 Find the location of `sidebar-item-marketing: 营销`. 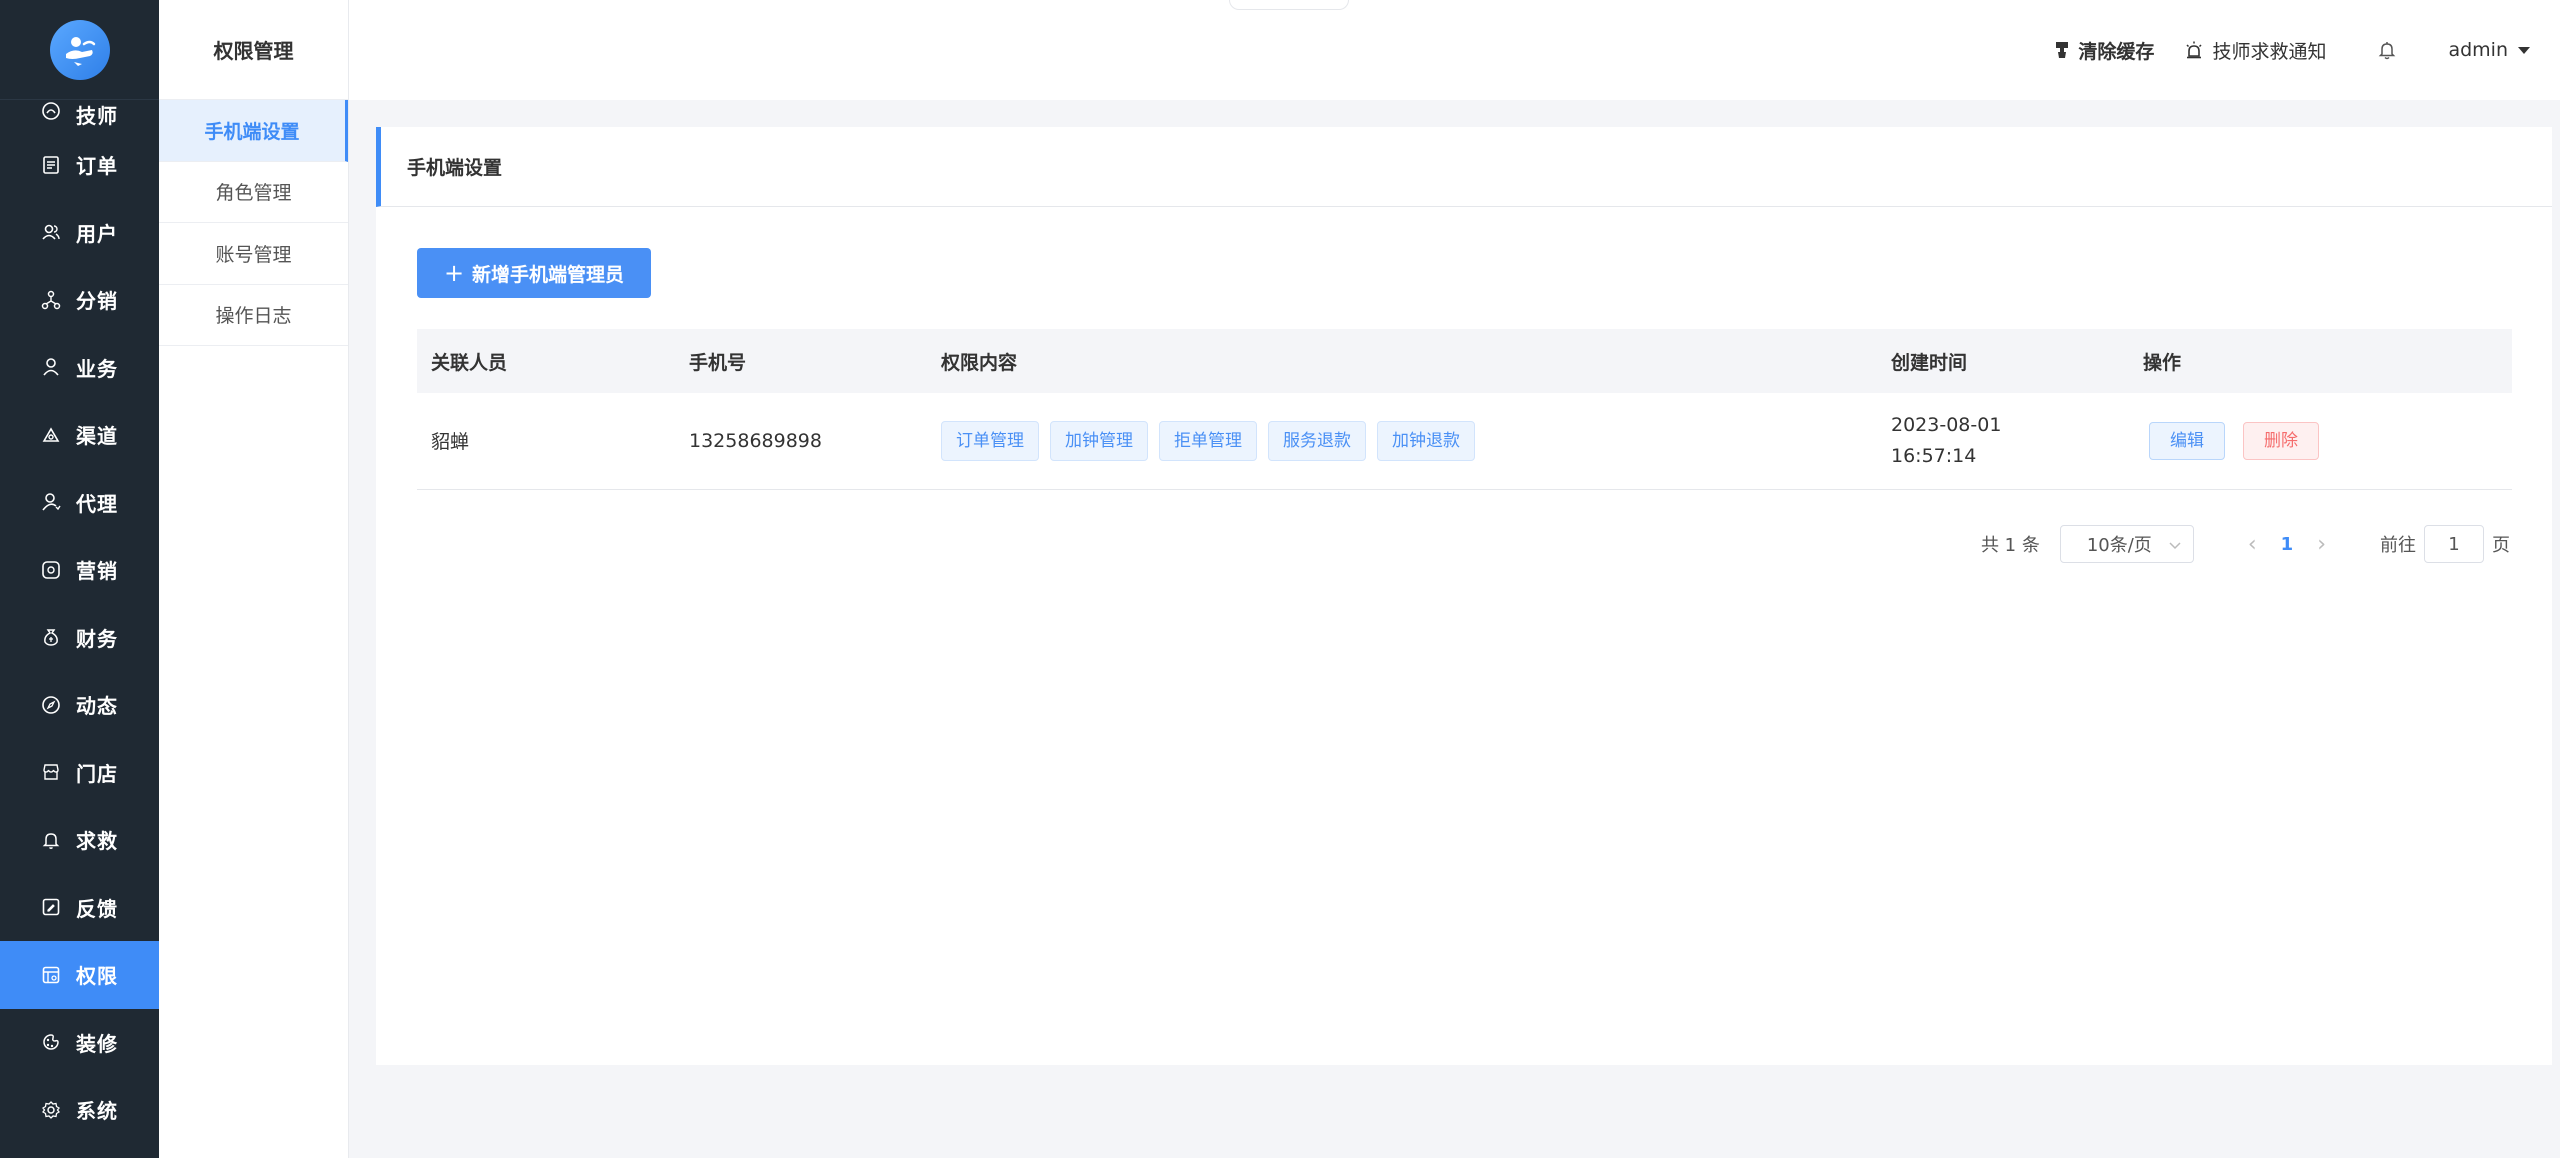

sidebar-item-marketing: 营销 is located at coordinates (79, 570).